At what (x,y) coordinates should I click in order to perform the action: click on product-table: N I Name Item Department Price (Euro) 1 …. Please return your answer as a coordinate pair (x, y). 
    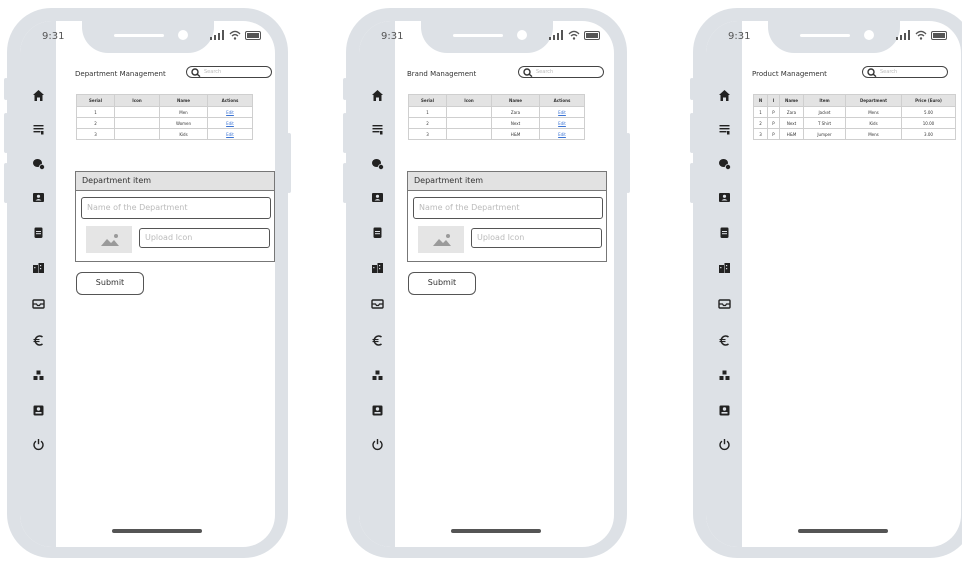
    Looking at the image, I should click on (854, 117).